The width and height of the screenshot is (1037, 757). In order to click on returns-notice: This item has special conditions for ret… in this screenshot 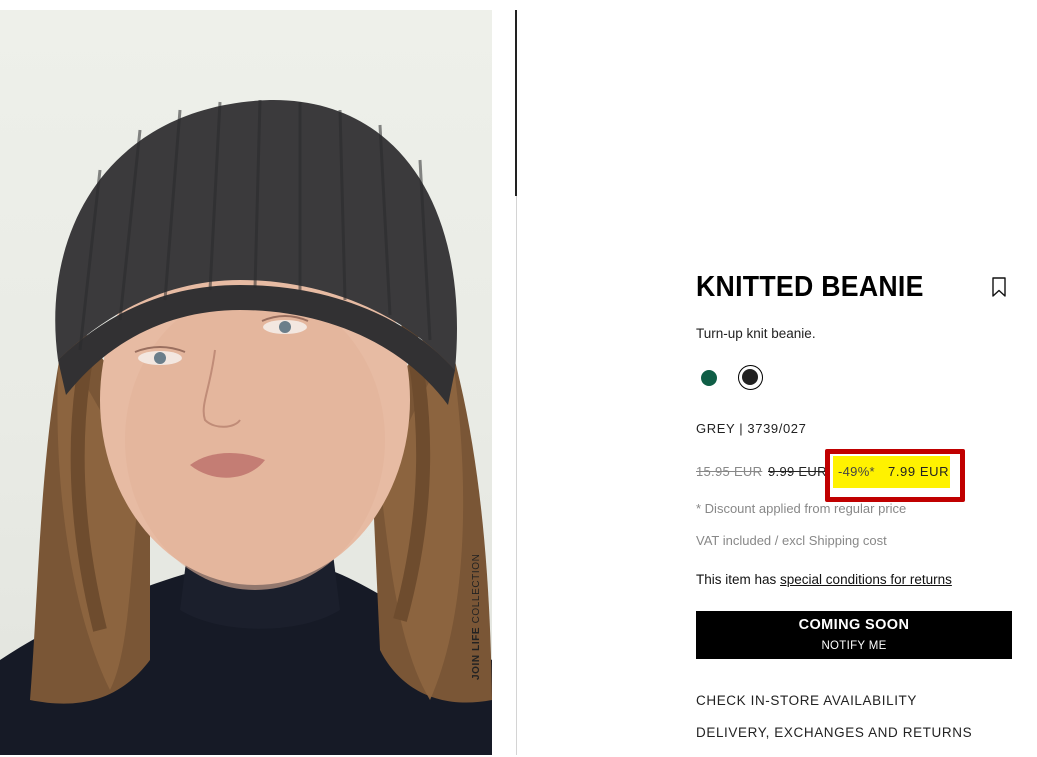, I will do `click(824, 579)`.